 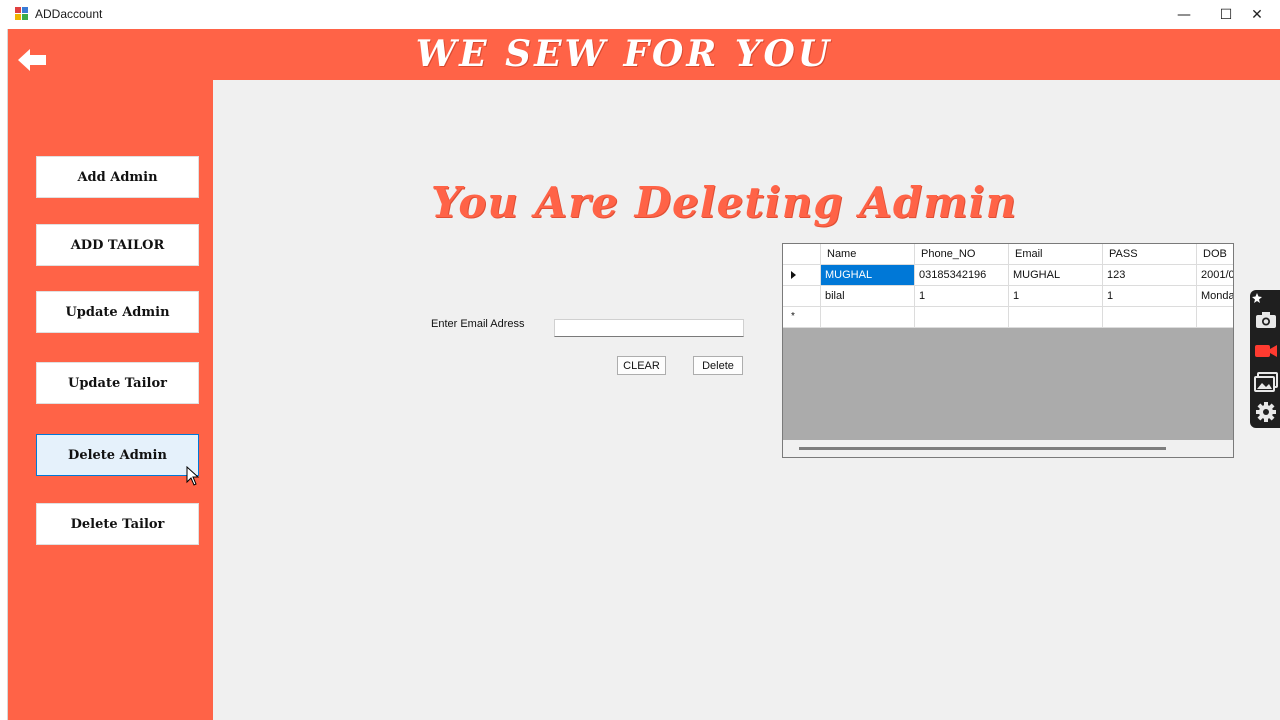 What do you see at coordinates (982, 448) in the screenshot?
I see `scrollbar-thumb` at bounding box center [982, 448].